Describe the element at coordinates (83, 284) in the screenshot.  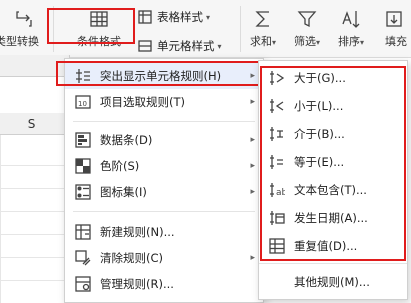
I see `manage-rules-icon` at that location.